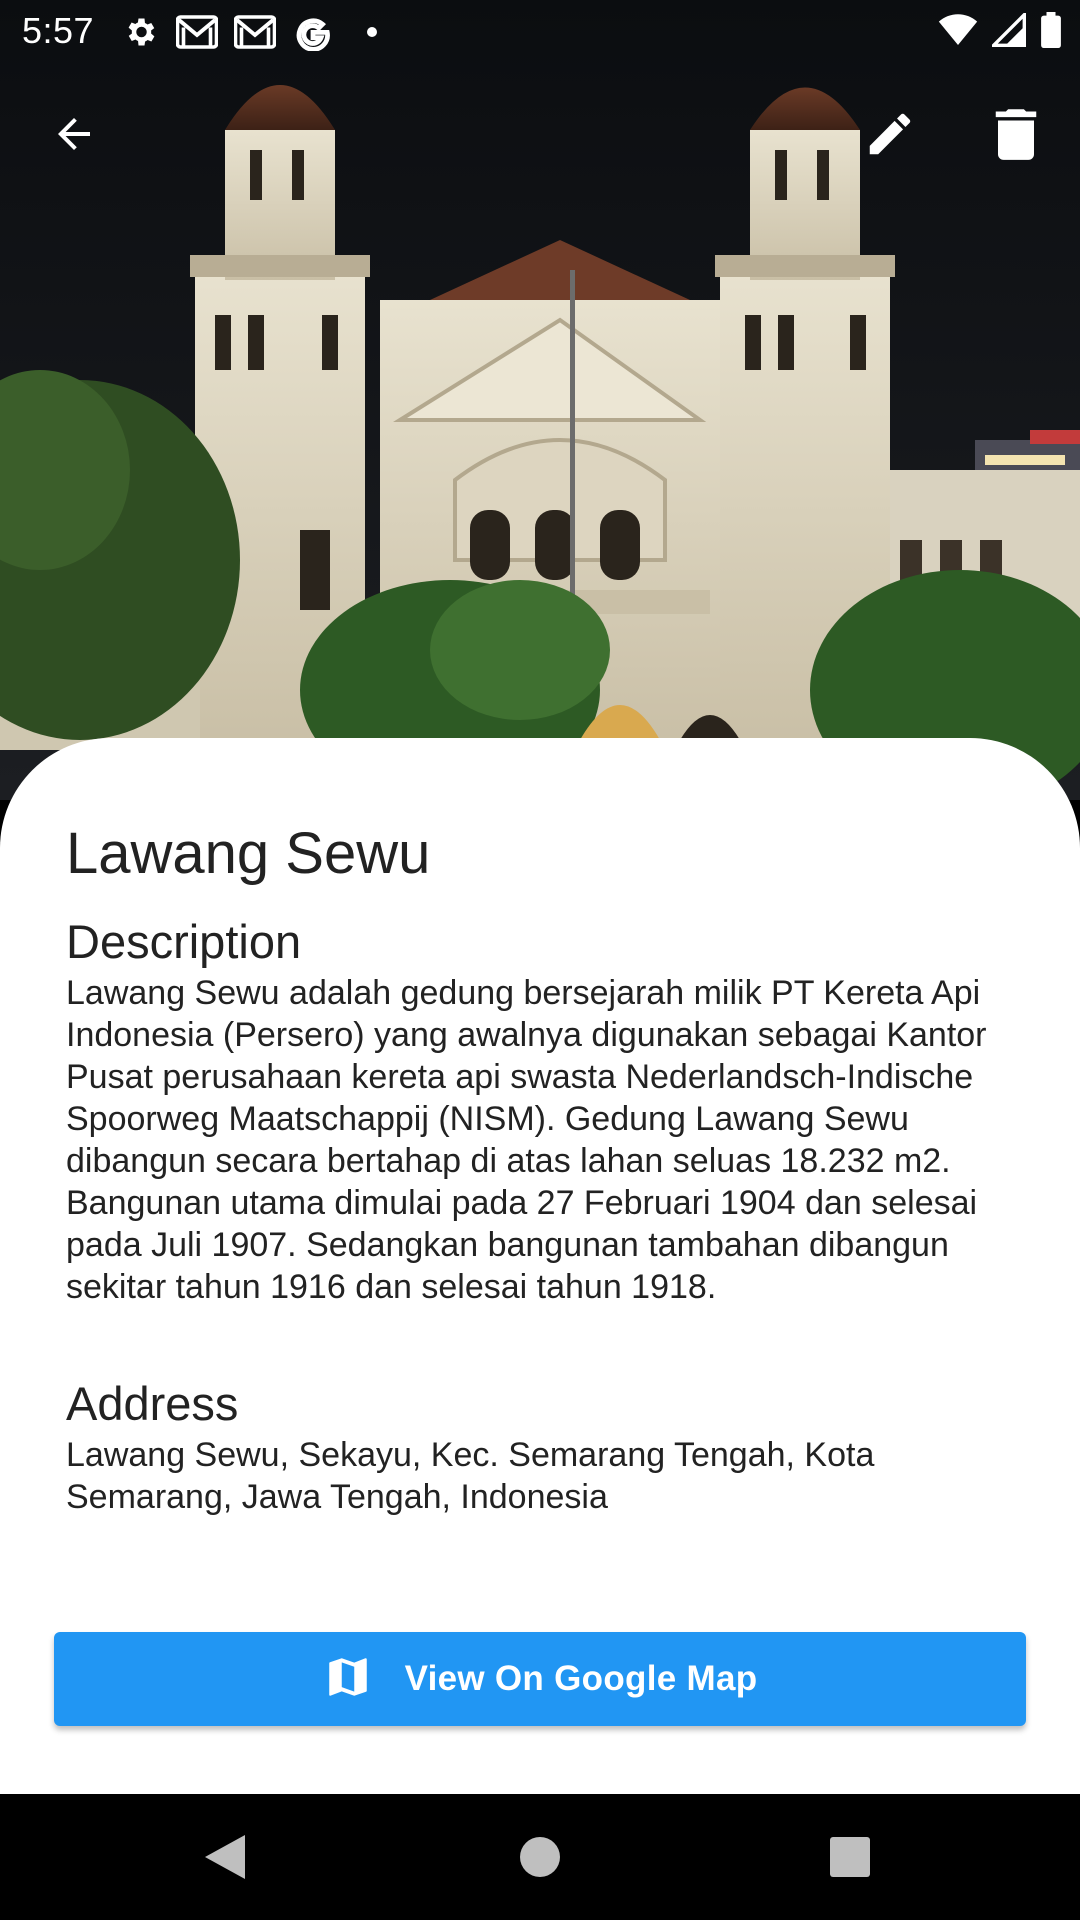  I want to click on description-heading: Description, so click(184, 941).